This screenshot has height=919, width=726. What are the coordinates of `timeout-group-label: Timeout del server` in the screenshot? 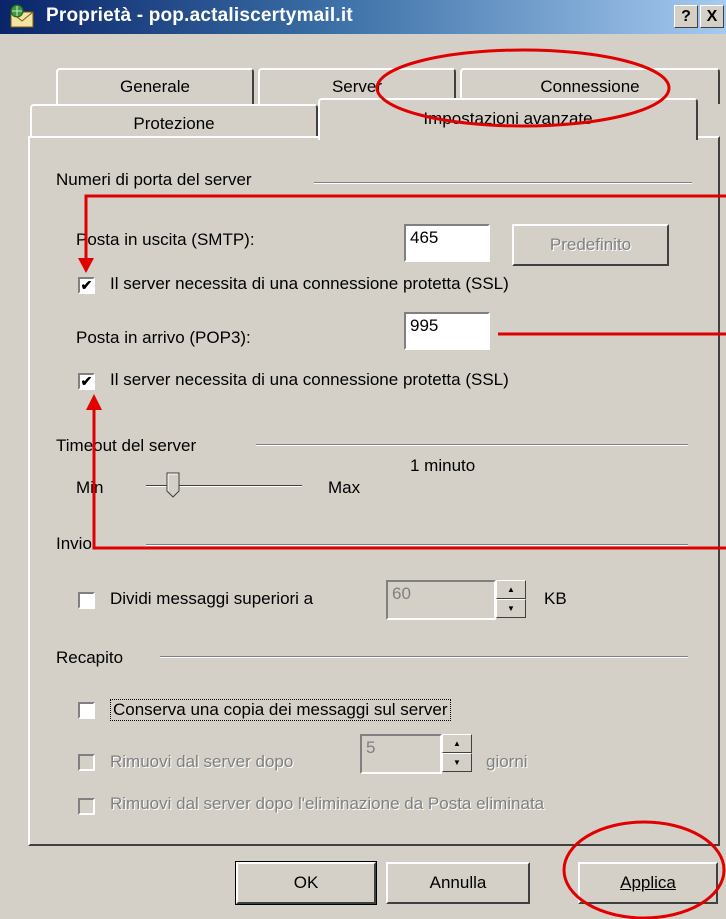 It's located at (126, 445).